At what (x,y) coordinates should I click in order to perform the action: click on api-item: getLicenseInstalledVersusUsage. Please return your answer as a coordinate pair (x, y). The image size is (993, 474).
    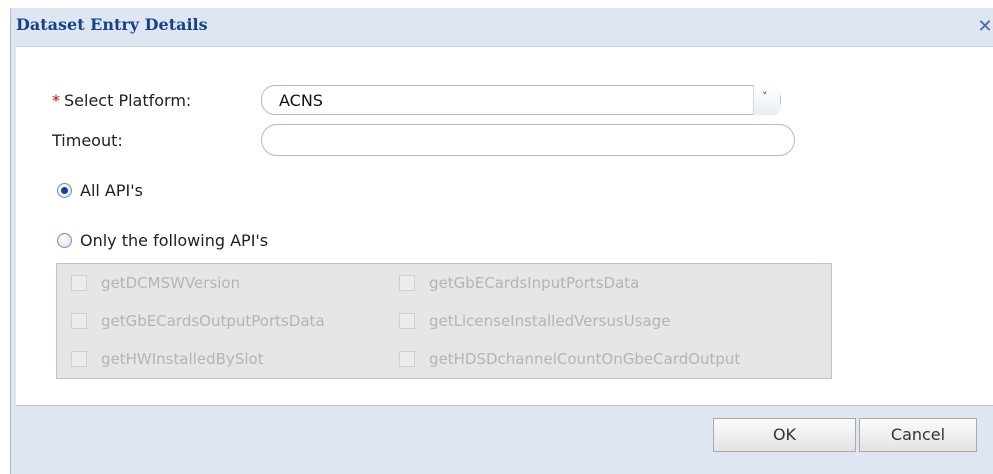
    Looking at the image, I should click on (534, 321).